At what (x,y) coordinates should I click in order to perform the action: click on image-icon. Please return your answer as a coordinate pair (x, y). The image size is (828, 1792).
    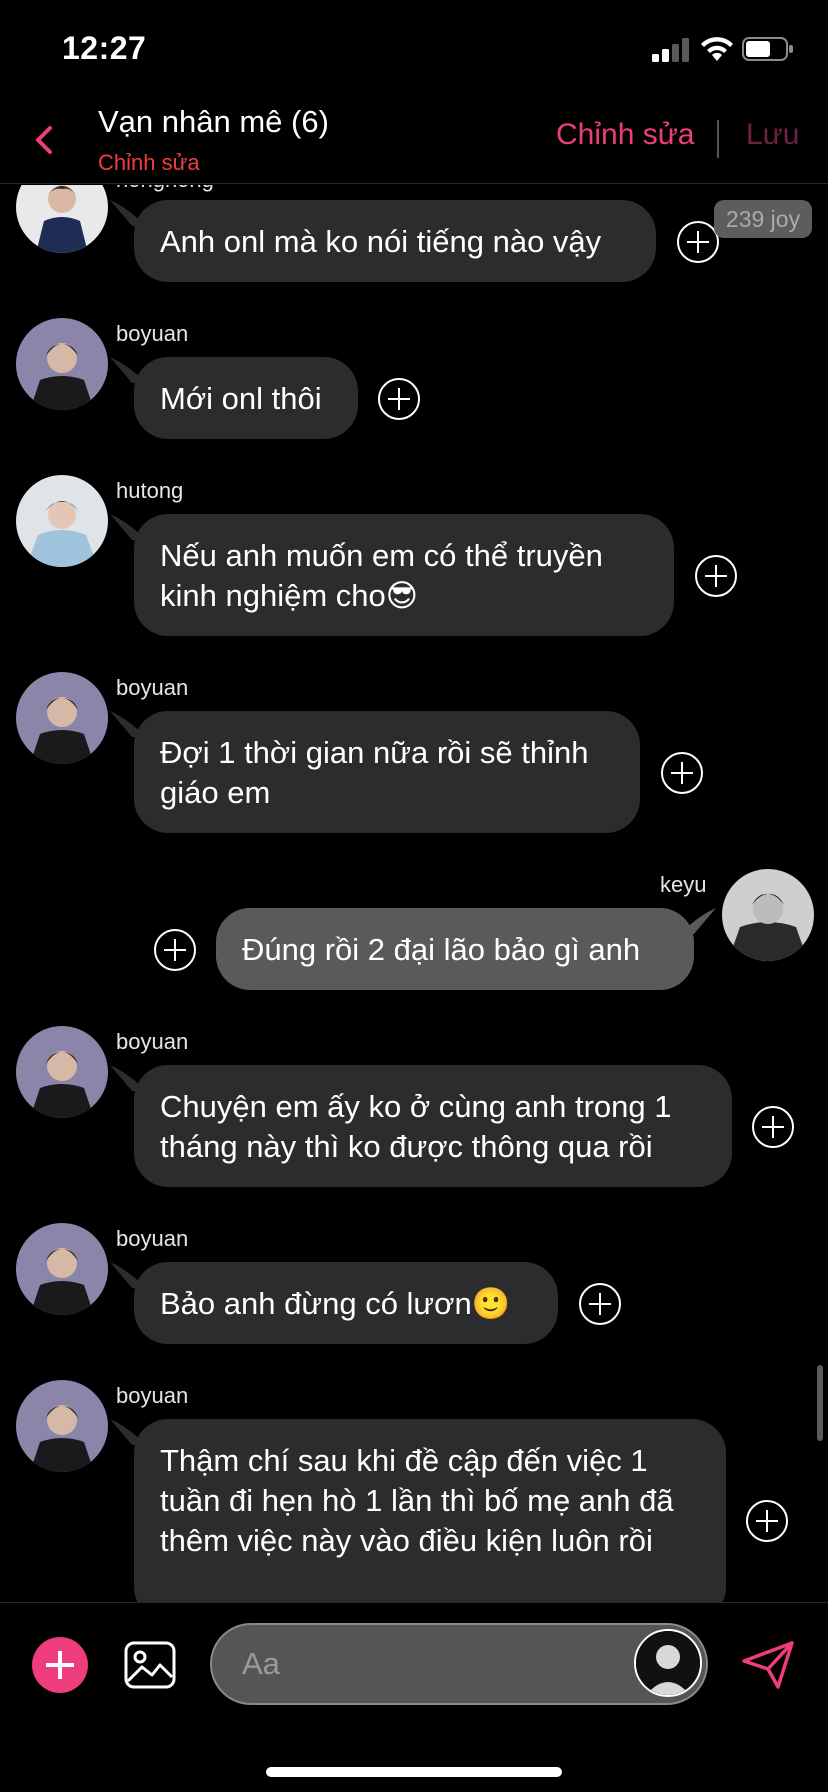
    Looking at the image, I should click on (150, 1665).